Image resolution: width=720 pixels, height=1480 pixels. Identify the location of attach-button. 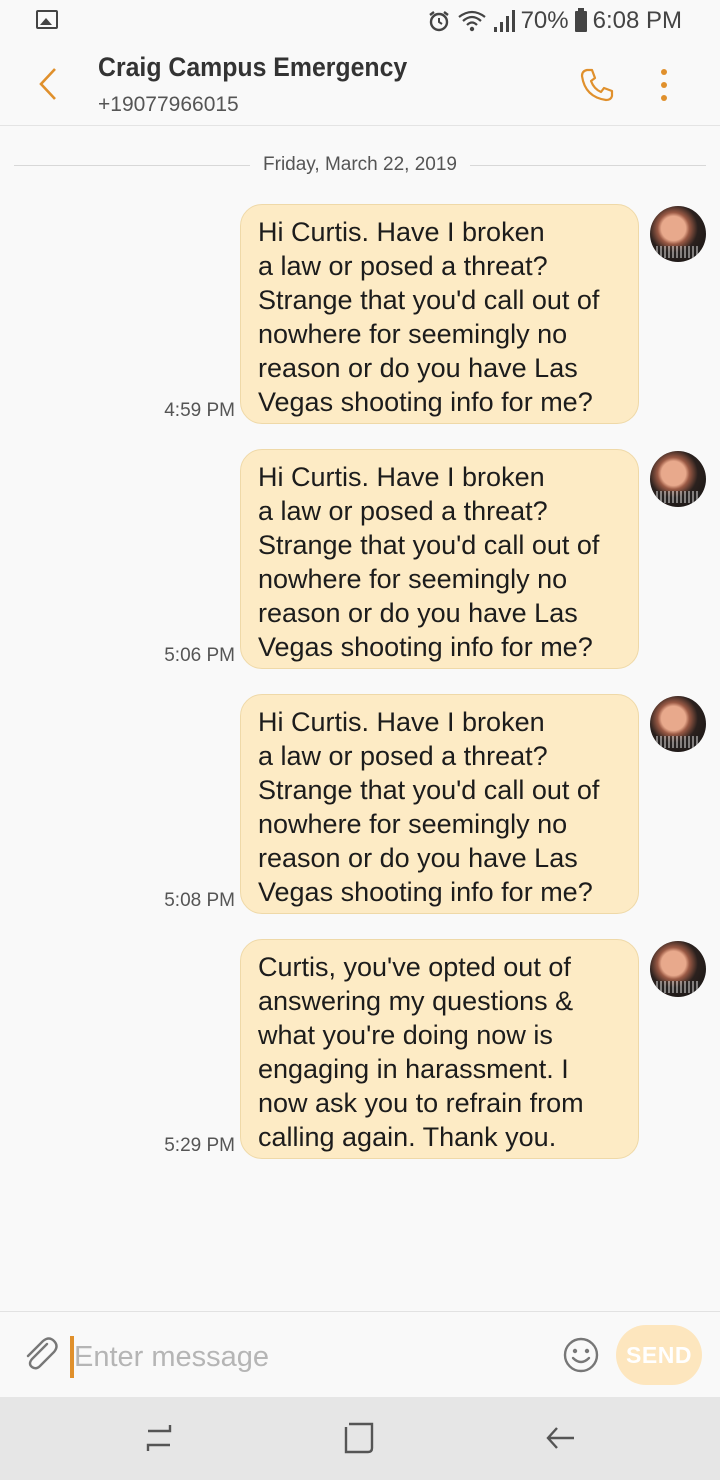
(40, 1354).